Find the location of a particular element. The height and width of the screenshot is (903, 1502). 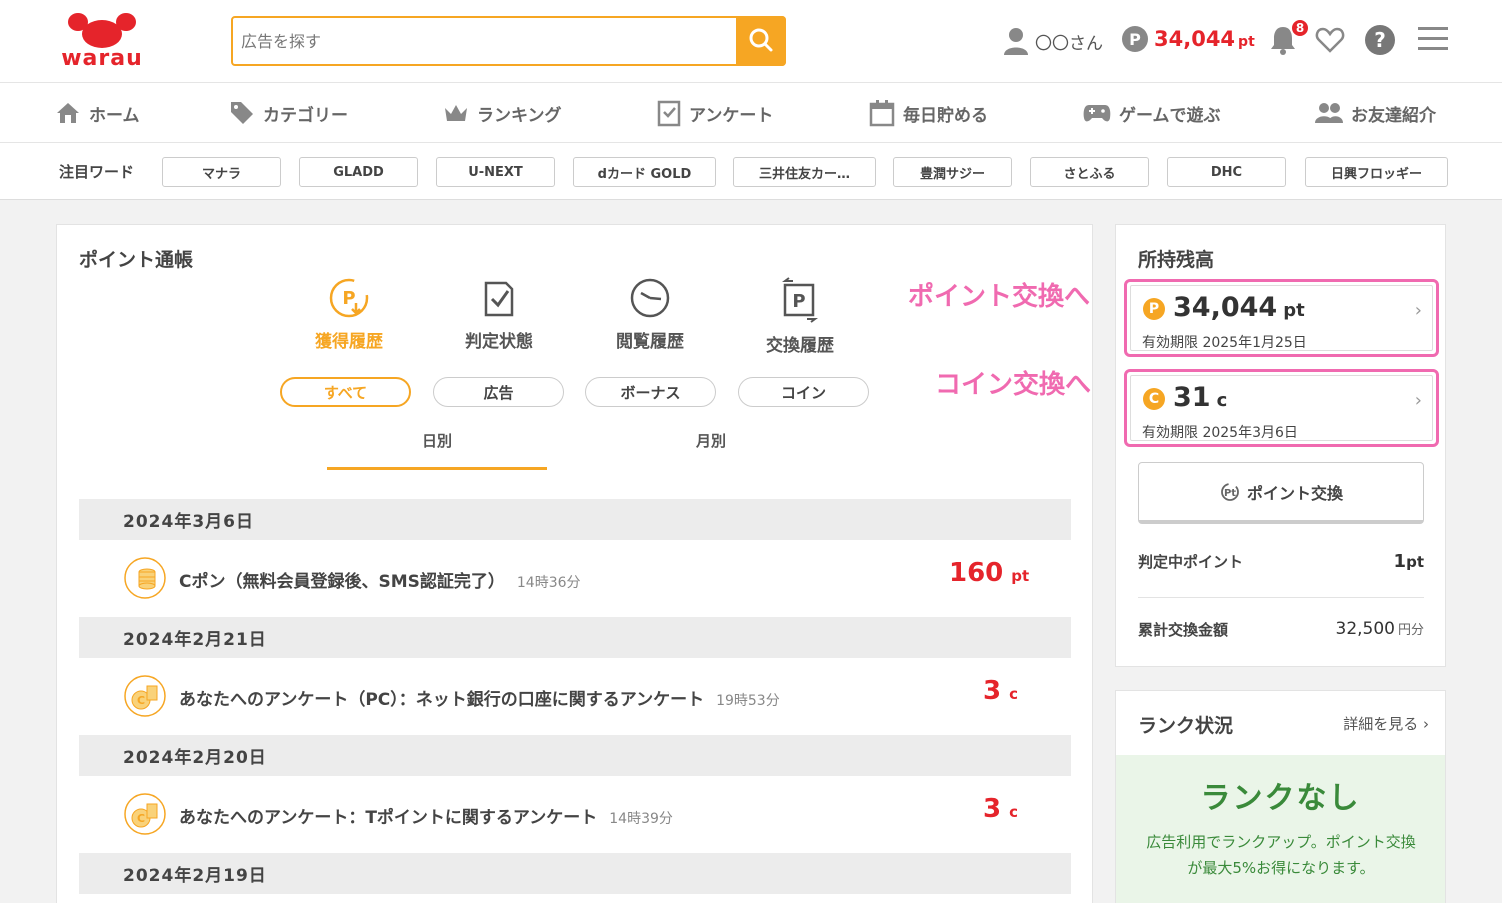

rank-details-link: 詳細を見る › is located at coordinates (1386, 723).